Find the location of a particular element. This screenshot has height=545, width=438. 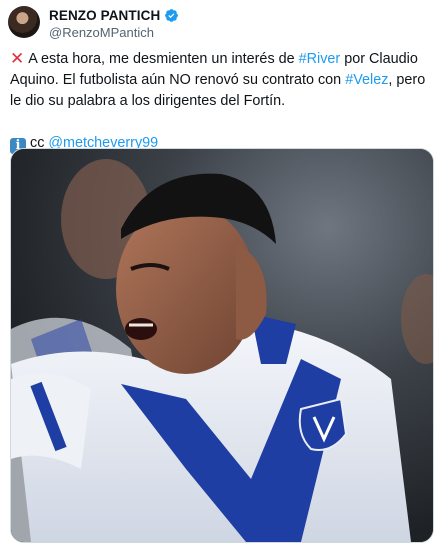

tweet-header: RENZO PANTICH @RenzoMPantich is located at coordinates (219, 23).